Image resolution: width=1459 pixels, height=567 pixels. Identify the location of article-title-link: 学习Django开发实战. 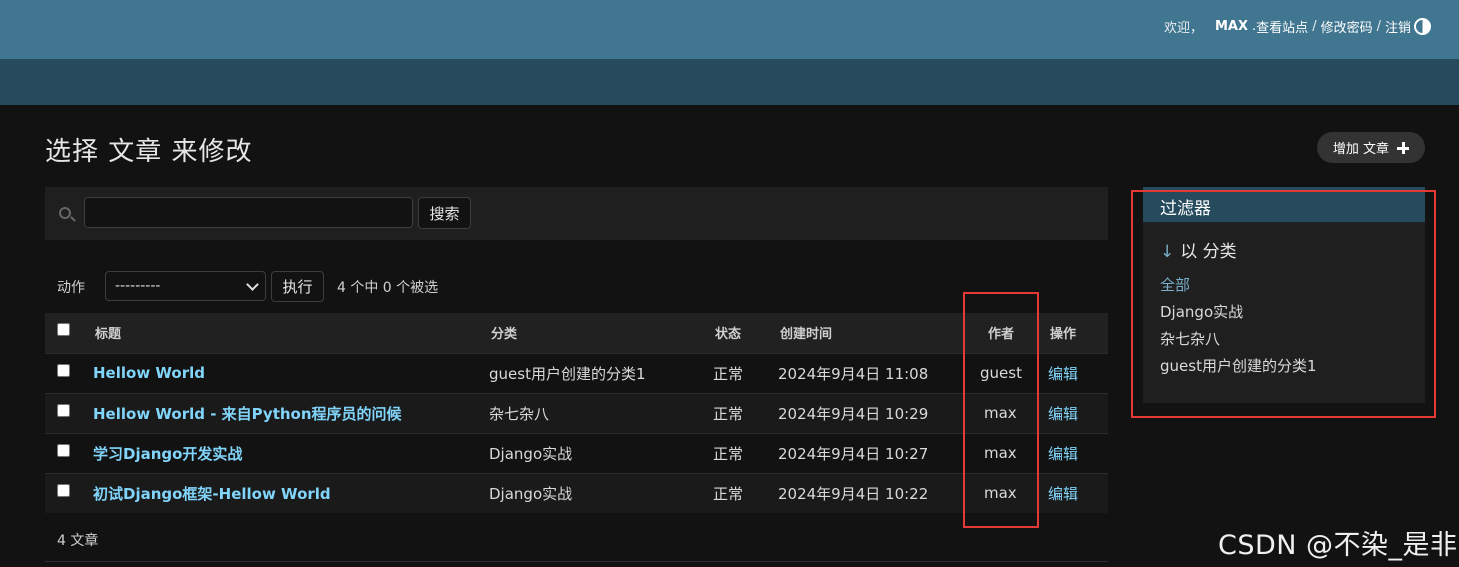
(167, 454).